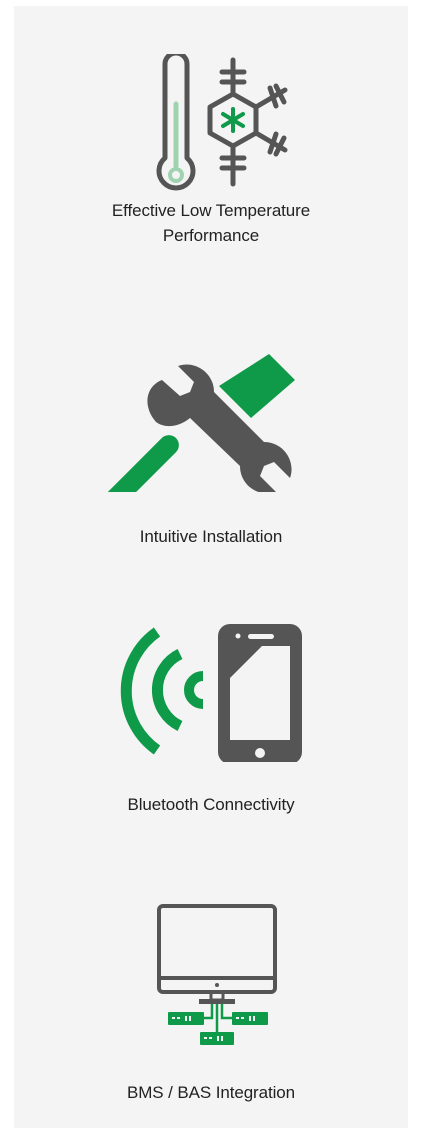  Describe the element at coordinates (211, 694) in the screenshot. I see `bluetooth-phone-icon` at that location.